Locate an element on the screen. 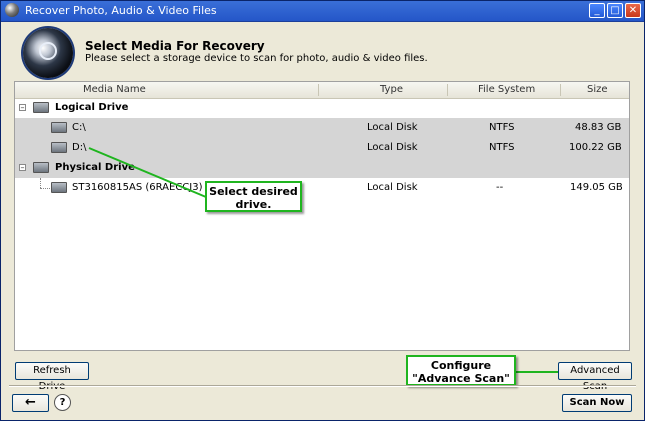  help-icon: ? is located at coordinates (62, 402).